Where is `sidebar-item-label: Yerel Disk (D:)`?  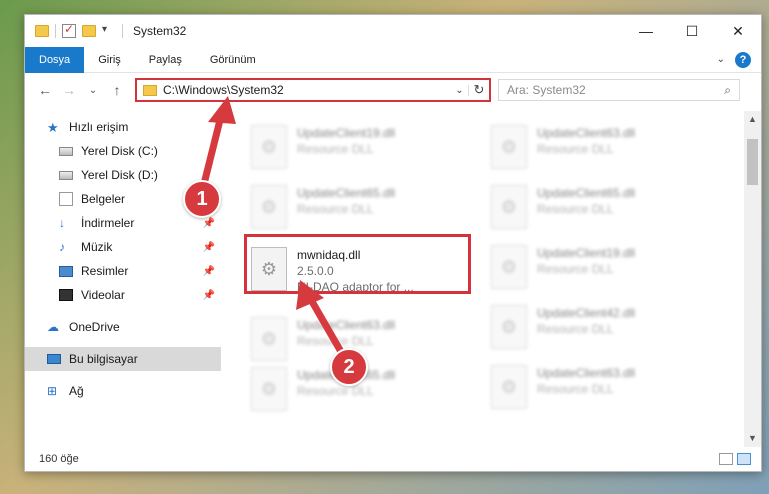
sidebar-item-label: Yerel Disk (D:) is located at coordinates (119, 175).